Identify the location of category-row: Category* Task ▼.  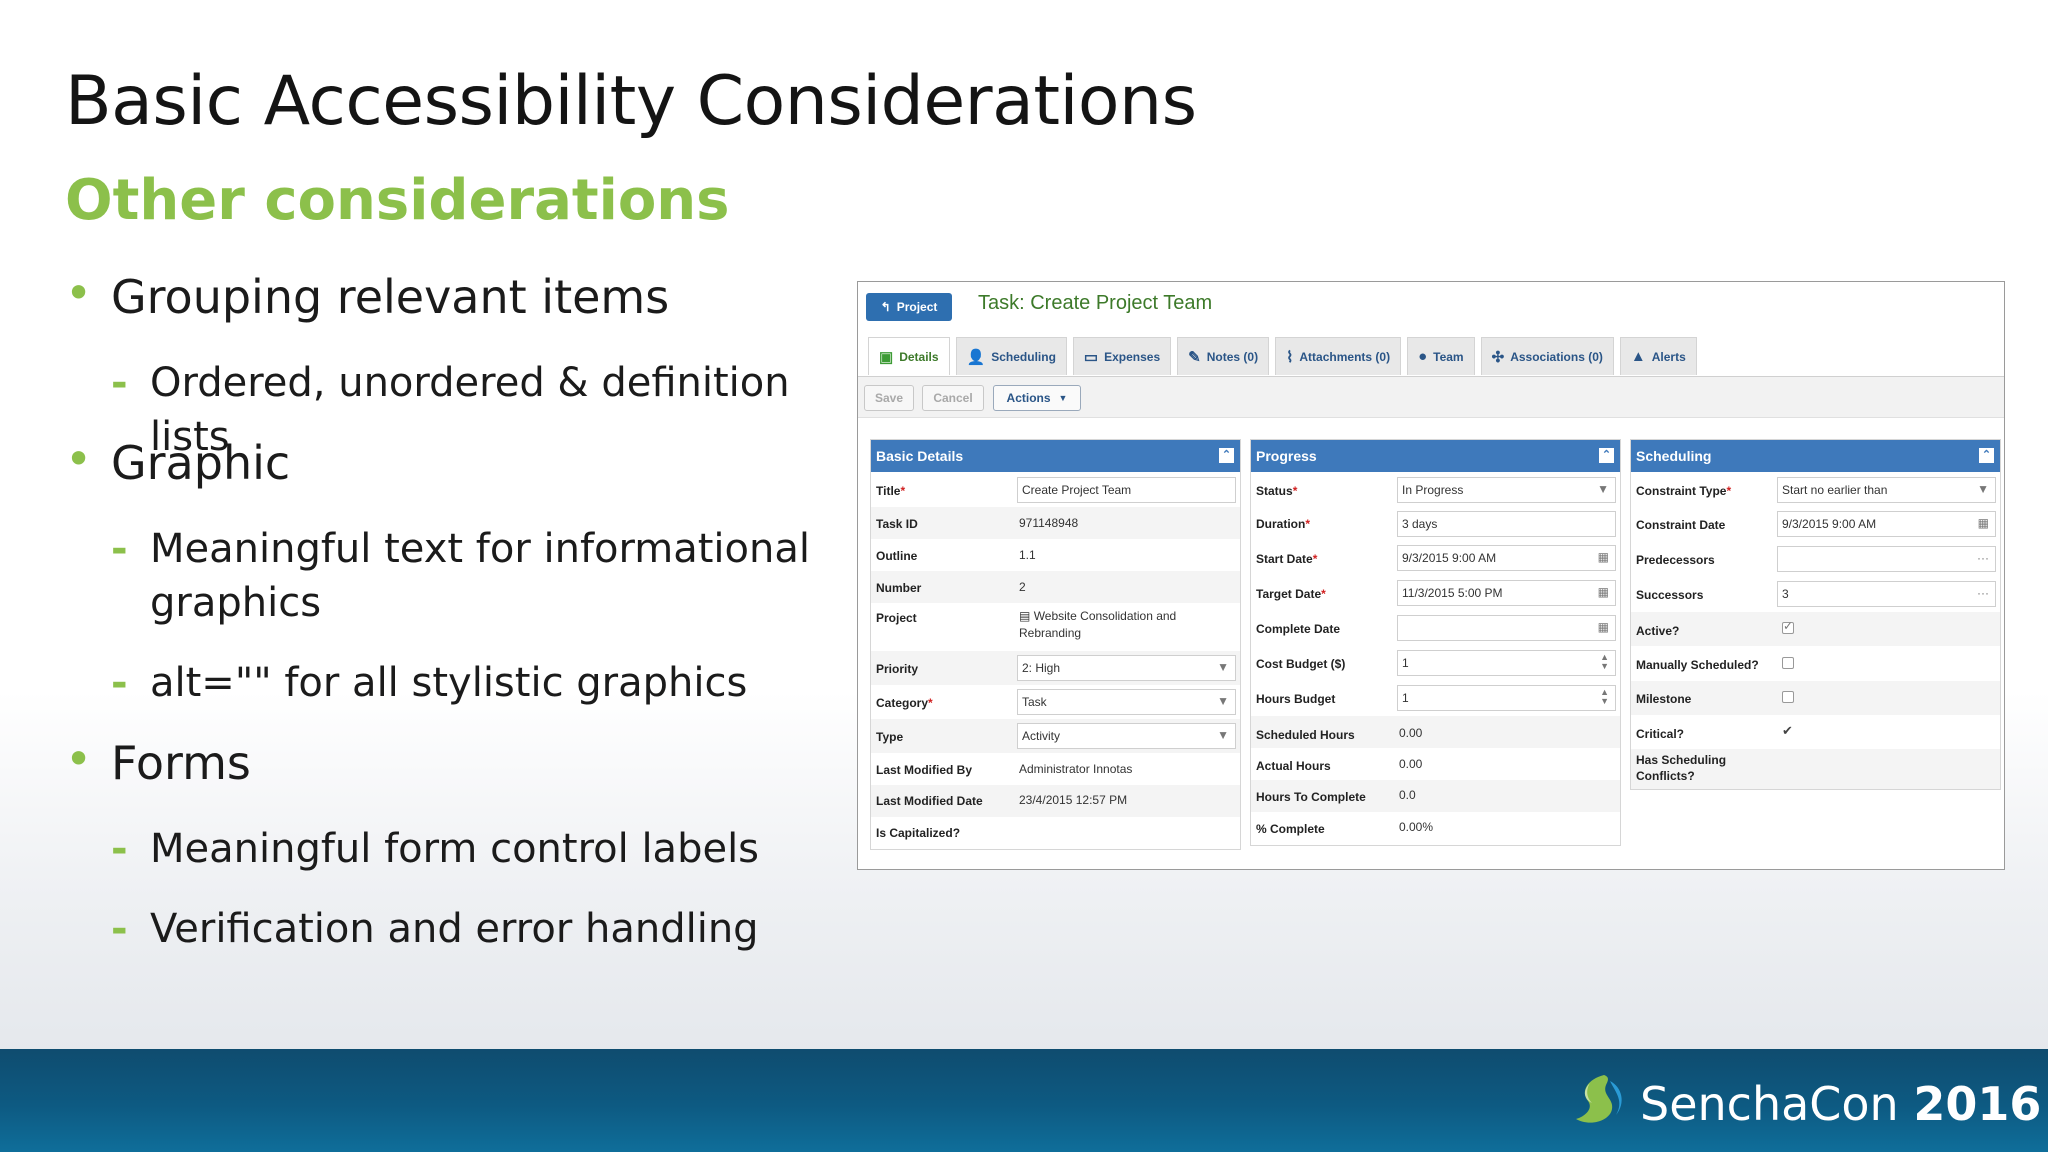
(1055, 702).